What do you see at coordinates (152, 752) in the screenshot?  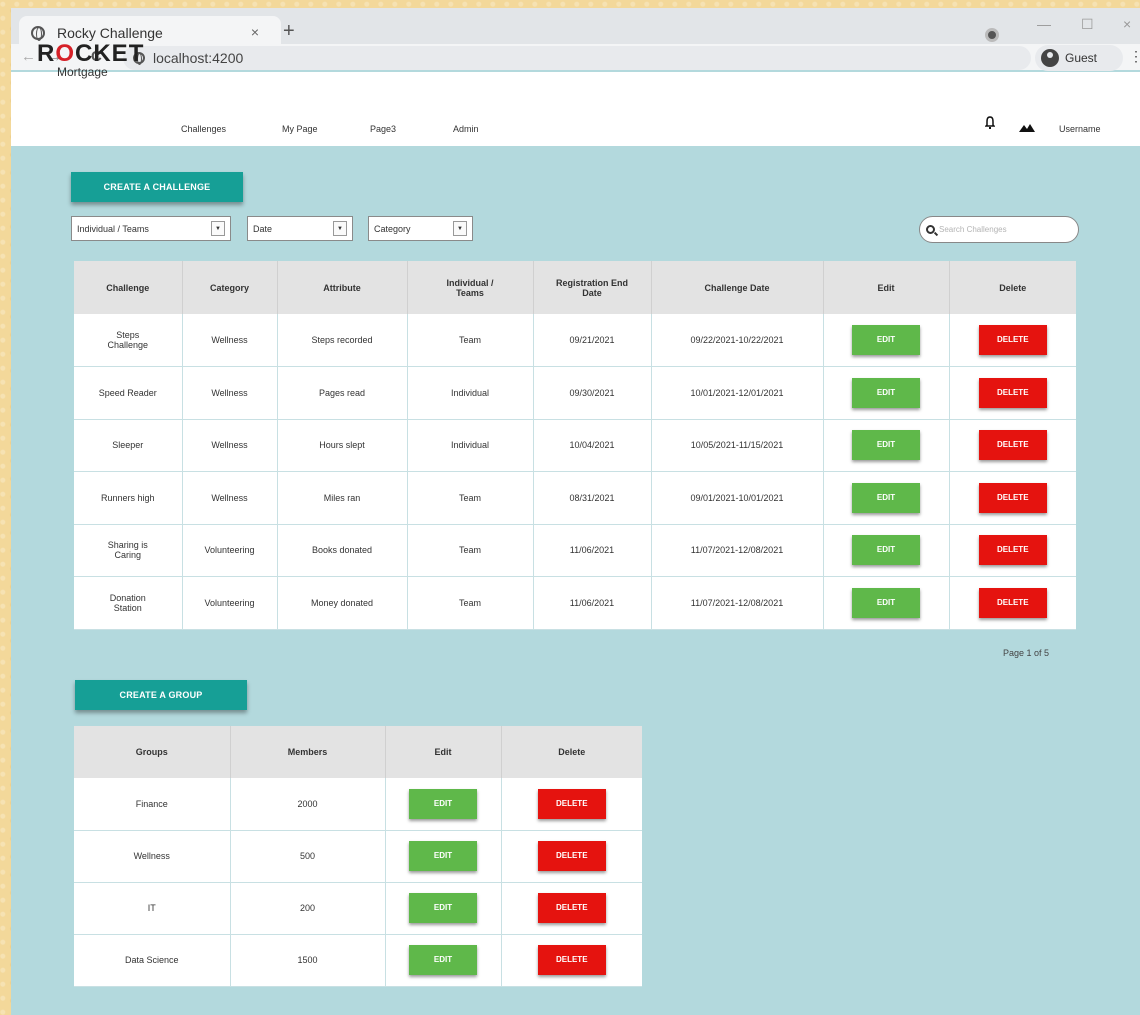 I see `column-header: Groups` at bounding box center [152, 752].